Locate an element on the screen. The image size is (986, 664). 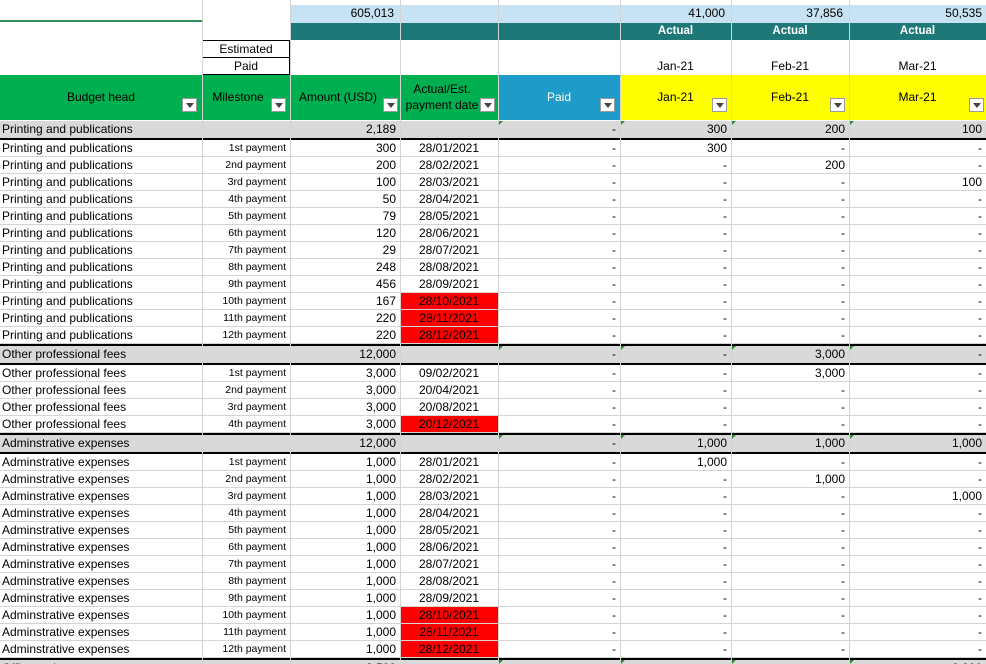
amount-cell: 456 is located at coordinates (345, 284).